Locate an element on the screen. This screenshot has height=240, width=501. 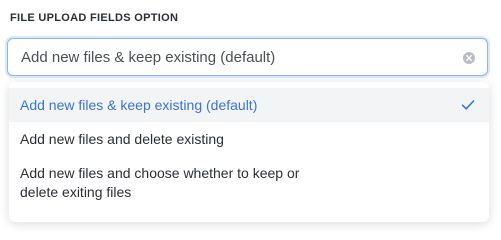
select-current-value: Add new files & keep existing (default) is located at coordinates (148, 57).